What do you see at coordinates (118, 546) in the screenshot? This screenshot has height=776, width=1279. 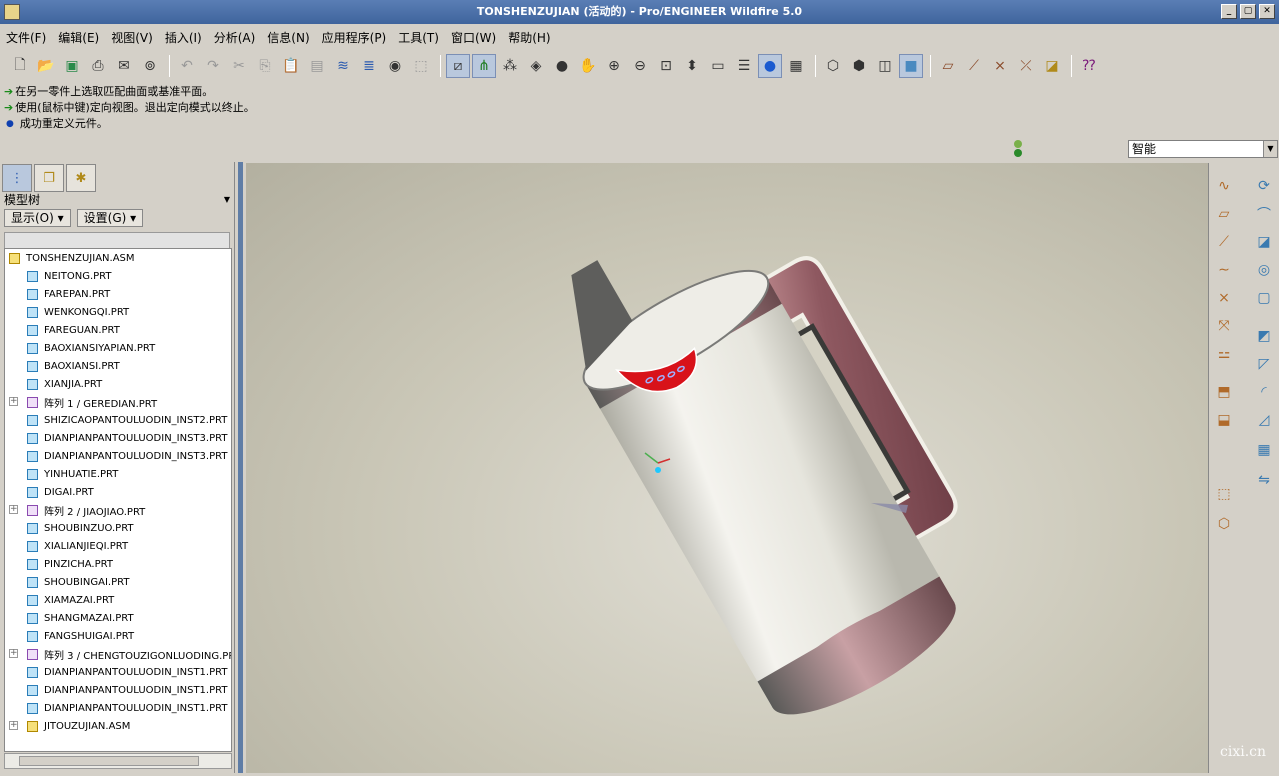 I see `tree-item: XIALIANJIEQI.PRT` at bounding box center [118, 546].